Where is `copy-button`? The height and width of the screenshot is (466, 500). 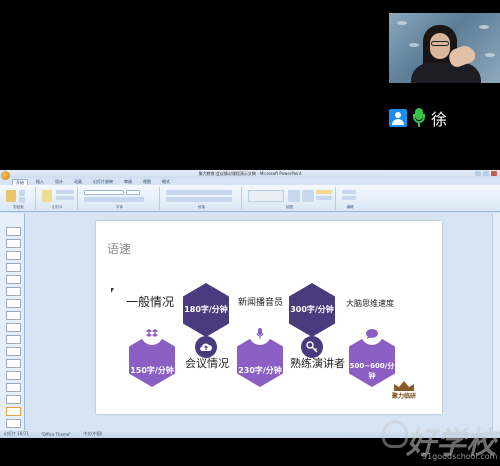
copy-button is located at coordinates (22, 200).